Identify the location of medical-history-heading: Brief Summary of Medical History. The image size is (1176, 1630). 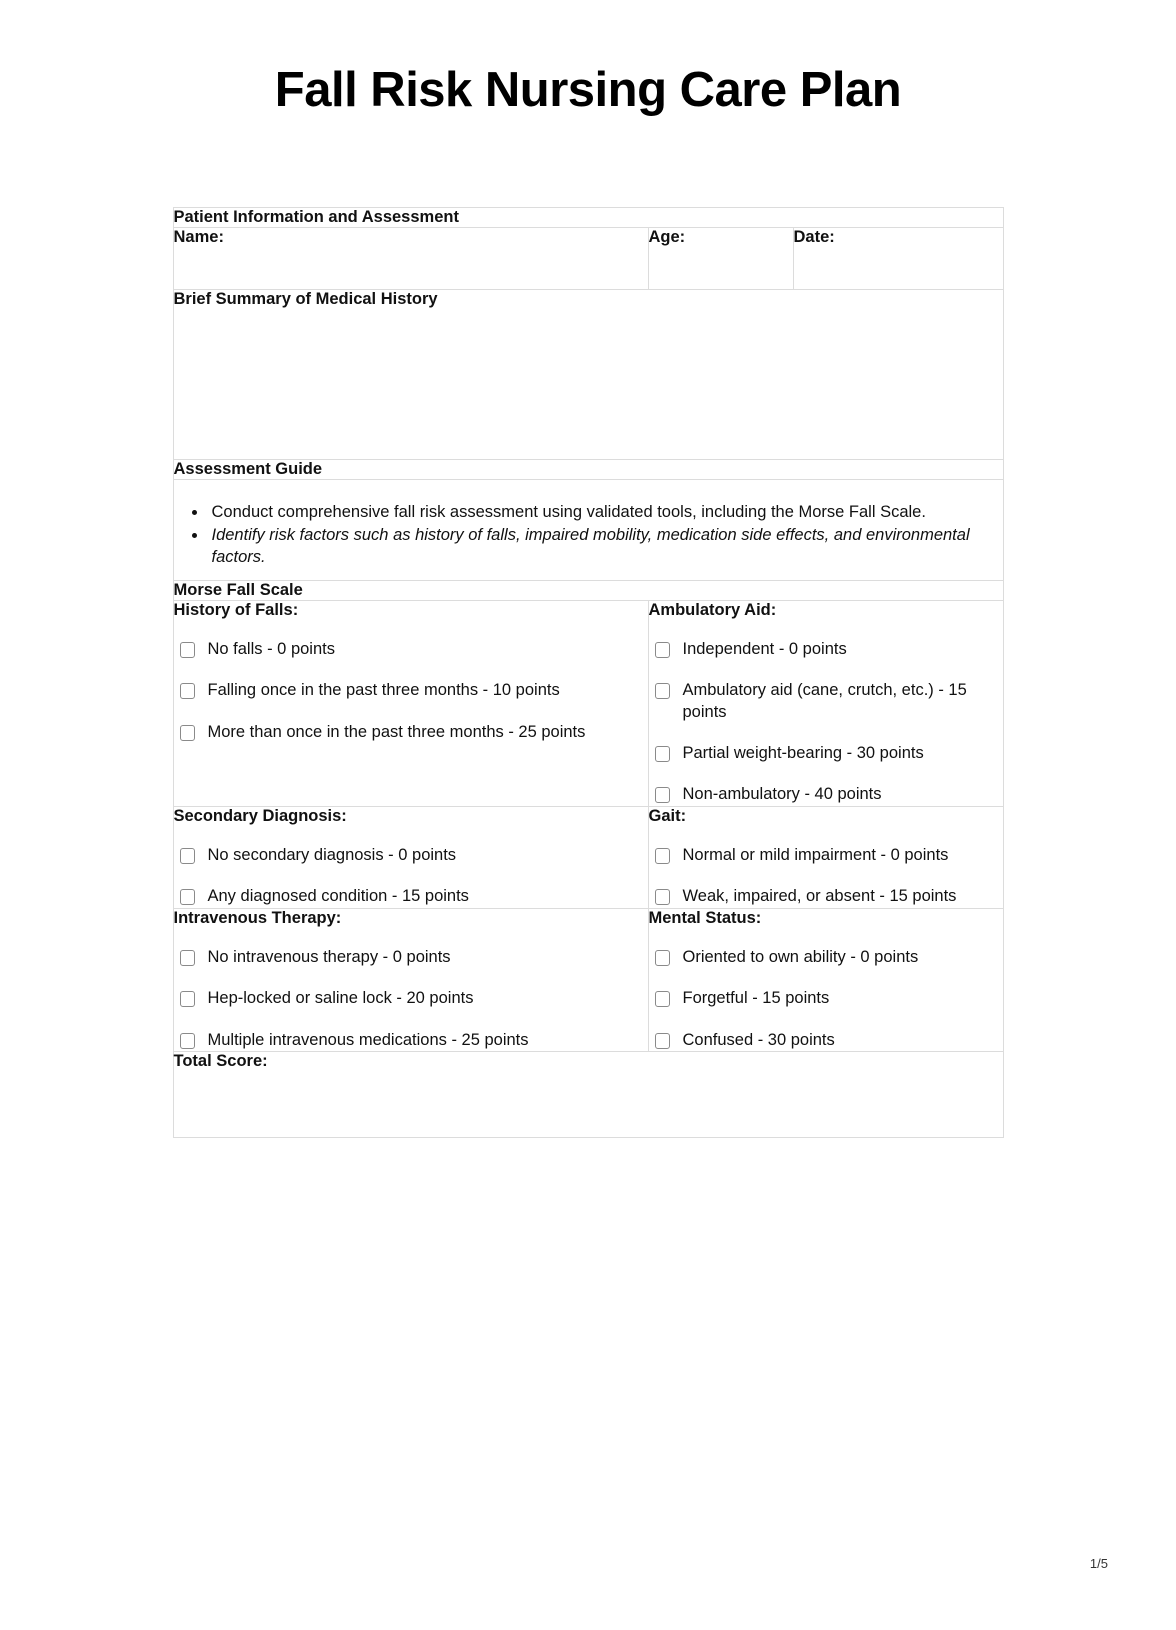
(305, 299).